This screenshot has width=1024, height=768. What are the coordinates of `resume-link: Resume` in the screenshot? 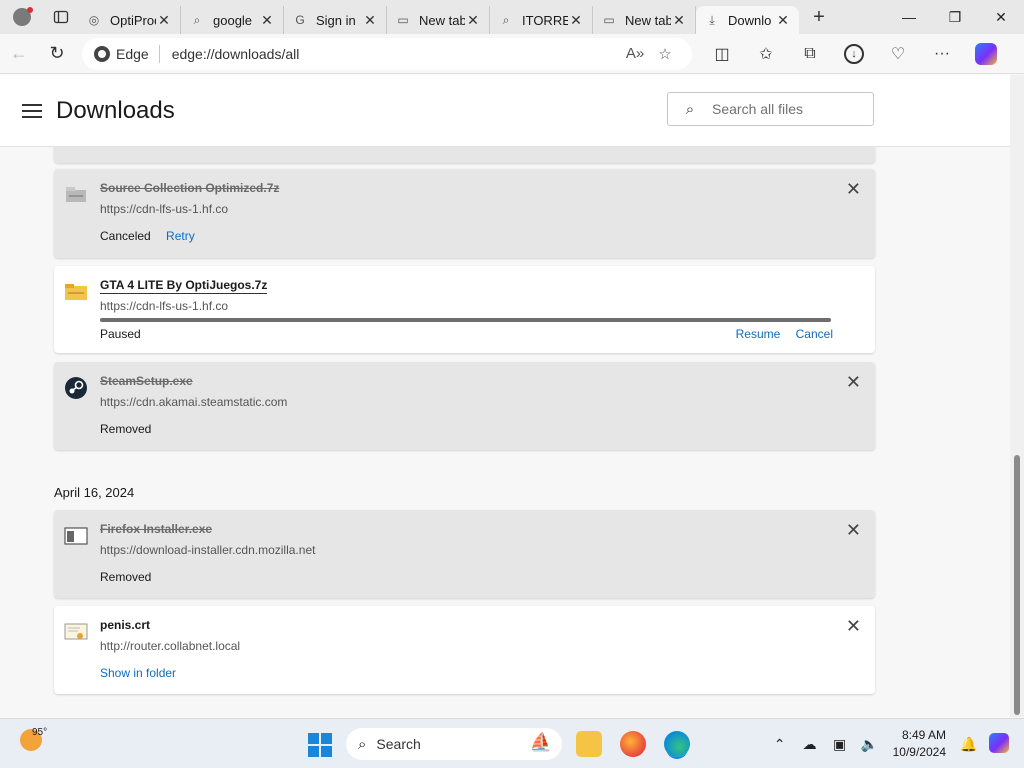 It's located at (758, 334).